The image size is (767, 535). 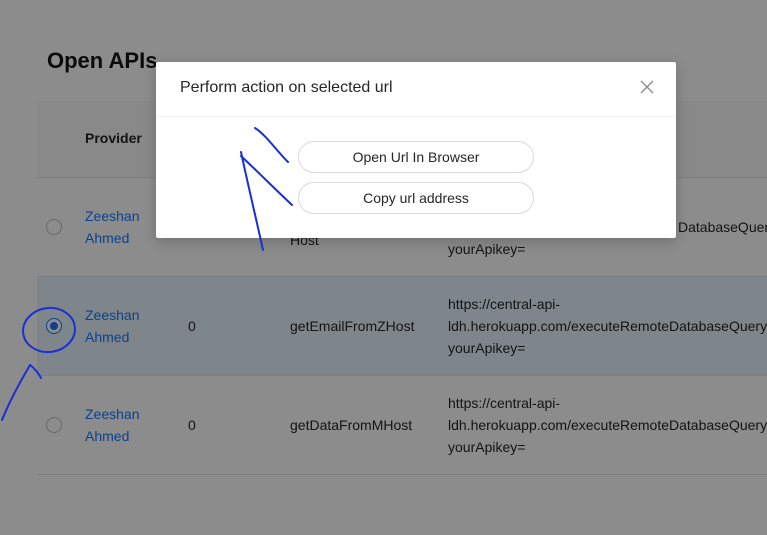 I want to click on close-icon, so click(x=647, y=87).